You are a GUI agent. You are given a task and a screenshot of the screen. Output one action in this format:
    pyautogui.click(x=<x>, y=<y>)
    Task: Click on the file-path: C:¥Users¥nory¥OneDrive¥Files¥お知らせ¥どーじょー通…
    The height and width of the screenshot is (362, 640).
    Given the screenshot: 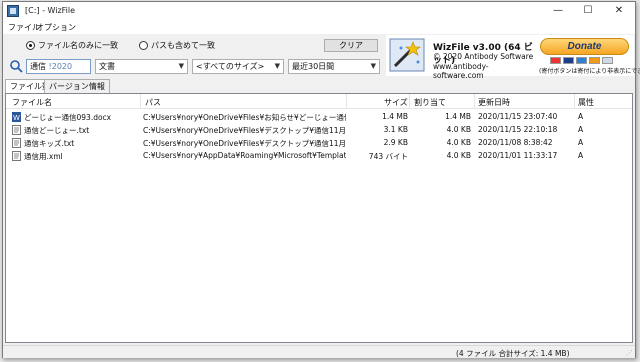 What is the action you would take?
    pyautogui.click(x=244, y=117)
    